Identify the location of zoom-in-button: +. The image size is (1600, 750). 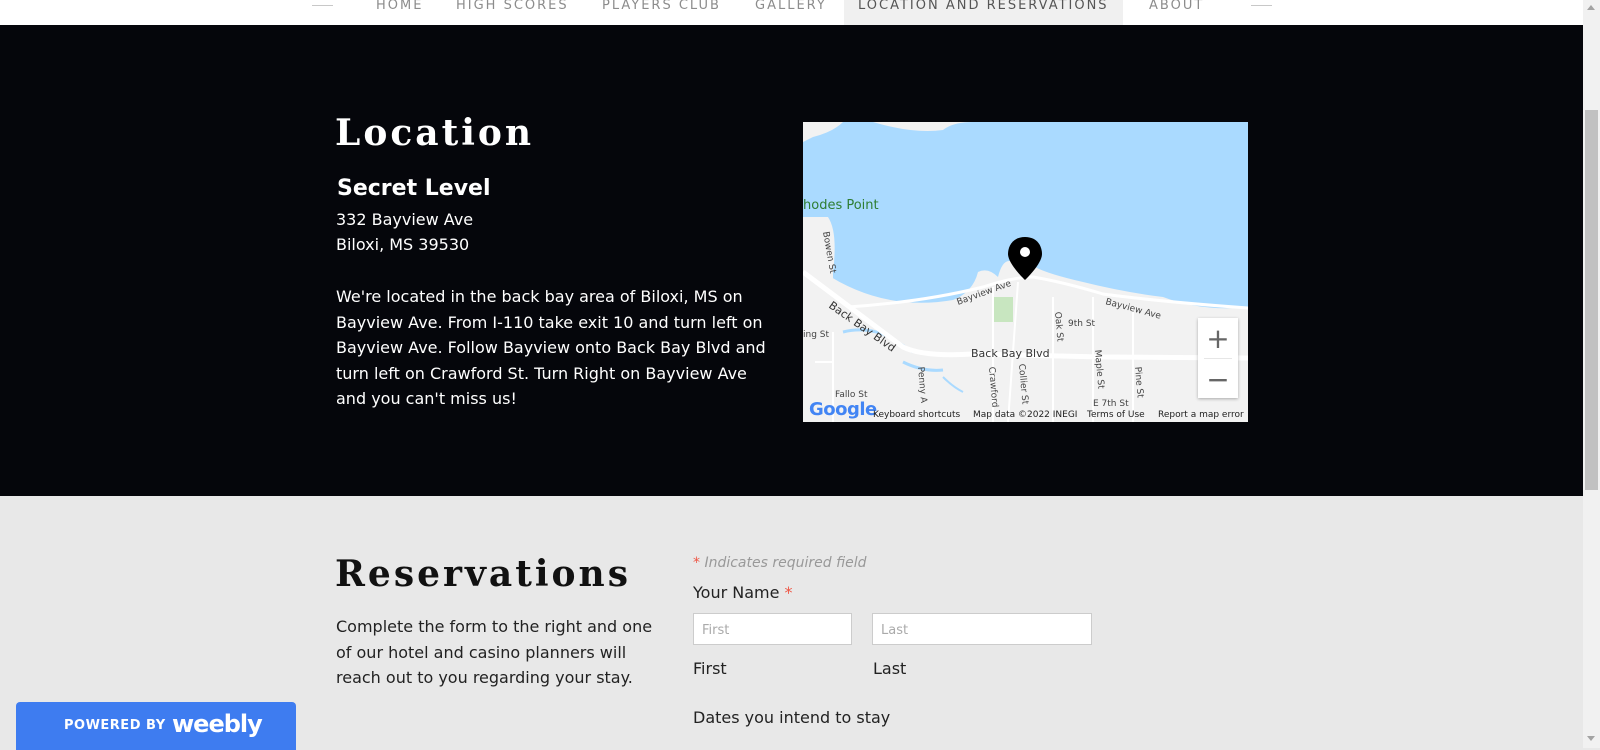
(1218, 338).